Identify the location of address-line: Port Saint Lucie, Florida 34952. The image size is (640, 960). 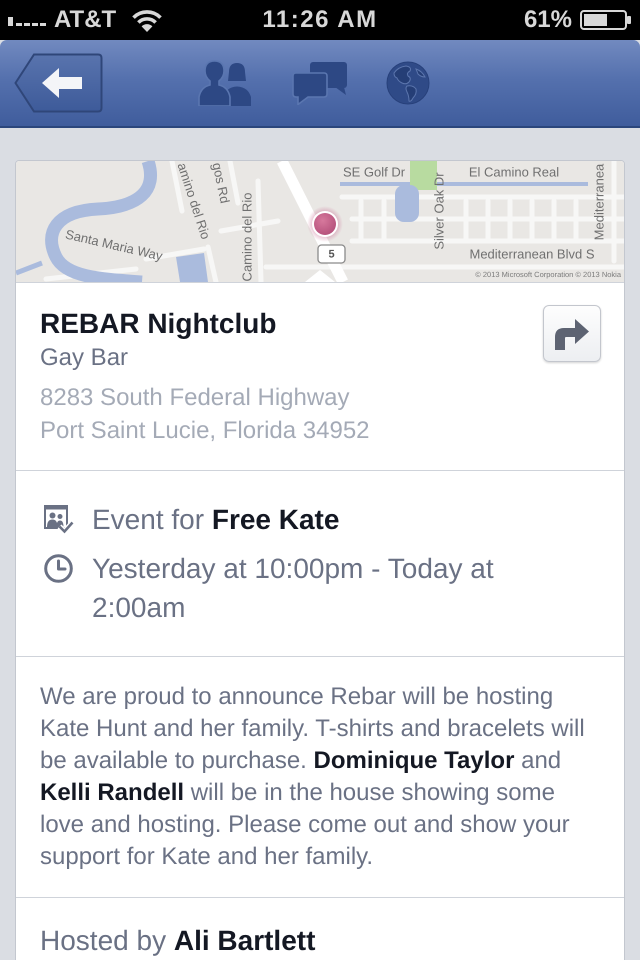
(205, 431).